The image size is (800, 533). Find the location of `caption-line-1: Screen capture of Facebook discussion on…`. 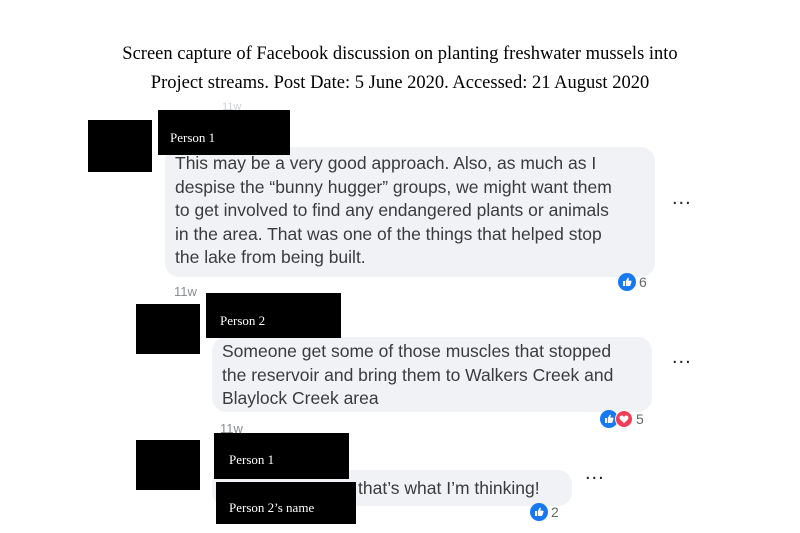

caption-line-1: Screen capture of Facebook discussion on… is located at coordinates (400, 54).